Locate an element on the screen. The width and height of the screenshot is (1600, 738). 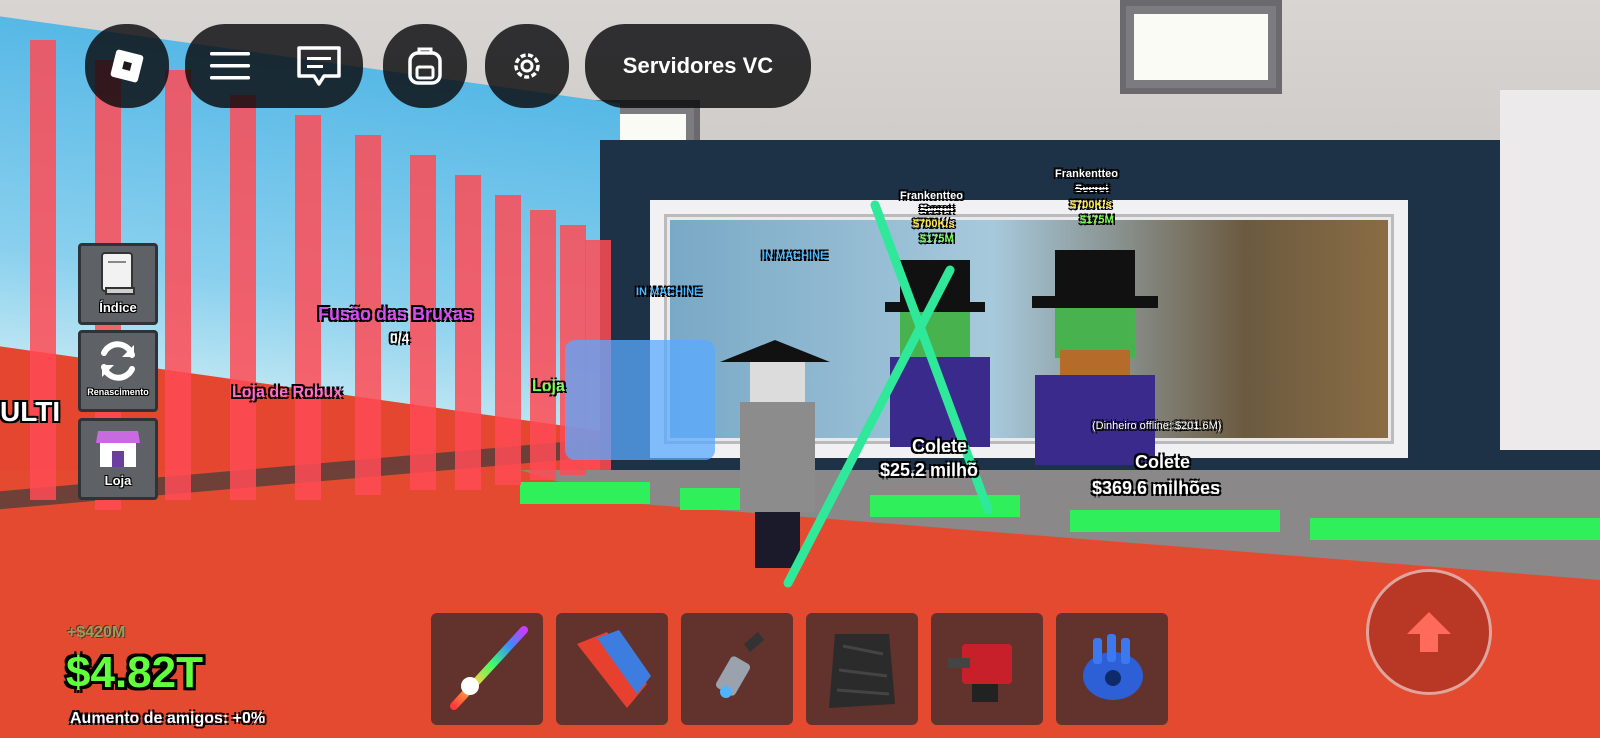
index-button: Índice is located at coordinates (118, 284).